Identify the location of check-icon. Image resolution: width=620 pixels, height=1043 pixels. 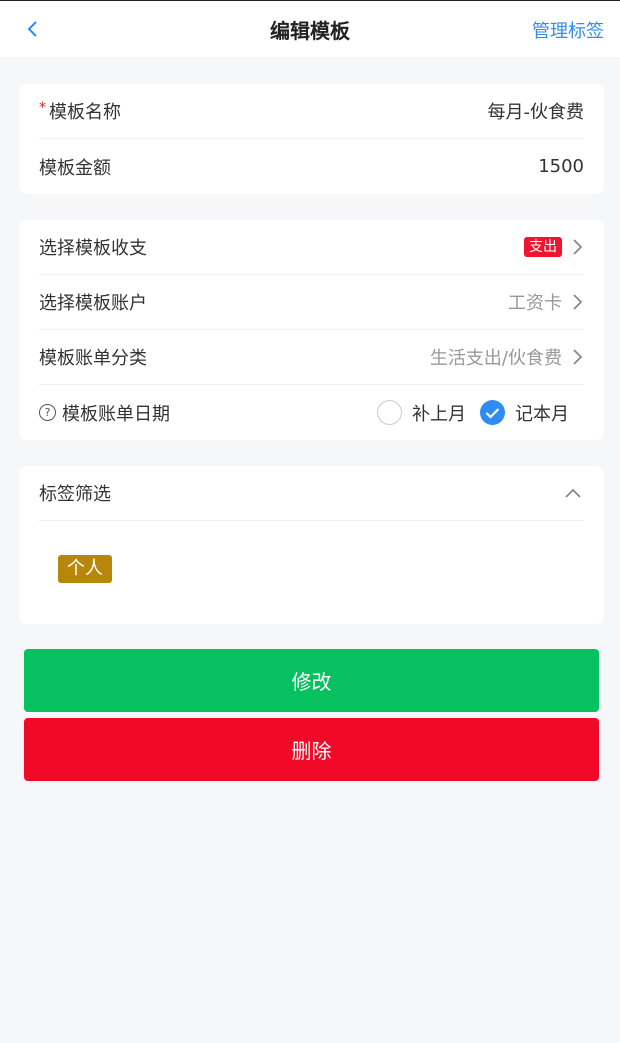
(492, 413).